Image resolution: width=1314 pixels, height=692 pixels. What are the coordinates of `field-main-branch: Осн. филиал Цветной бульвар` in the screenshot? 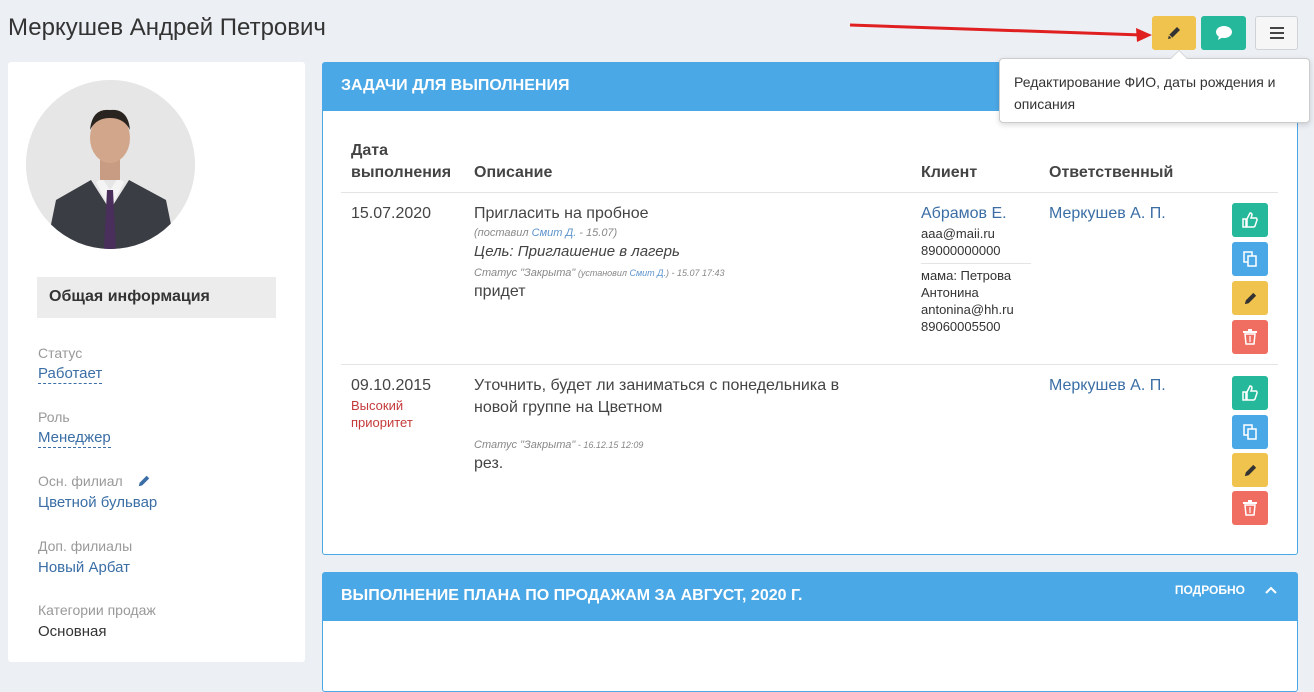 It's located at (98, 493).